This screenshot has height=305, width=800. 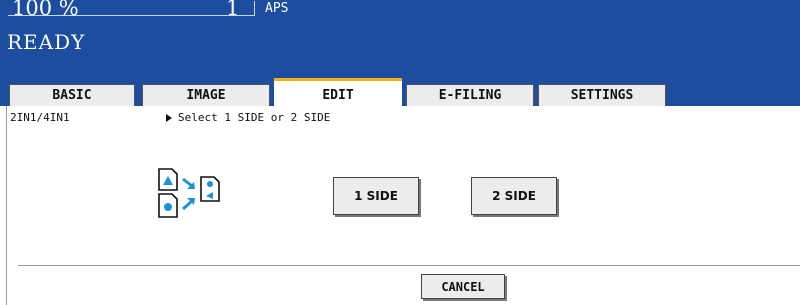 I want to click on tab-basic-label: BASIC, so click(x=72, y=95).